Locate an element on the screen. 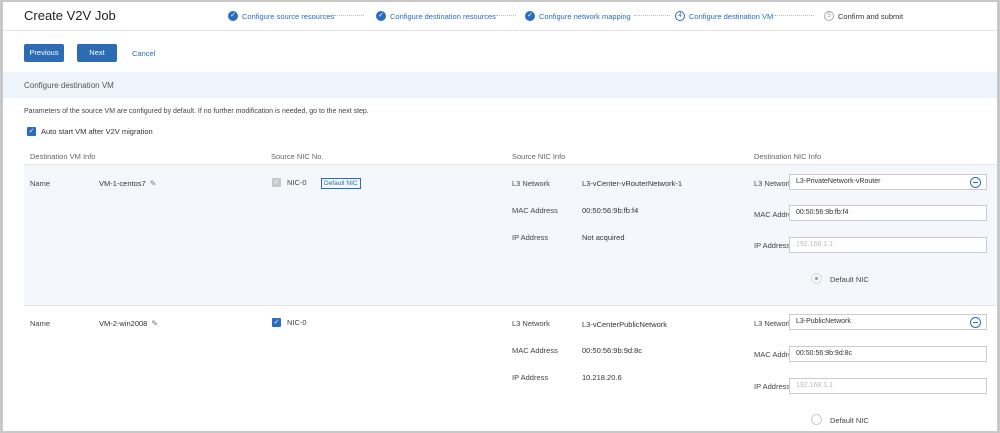 The image size is (1000, 433). section-header: Configure destination VM is located at coordinates (500, 85).